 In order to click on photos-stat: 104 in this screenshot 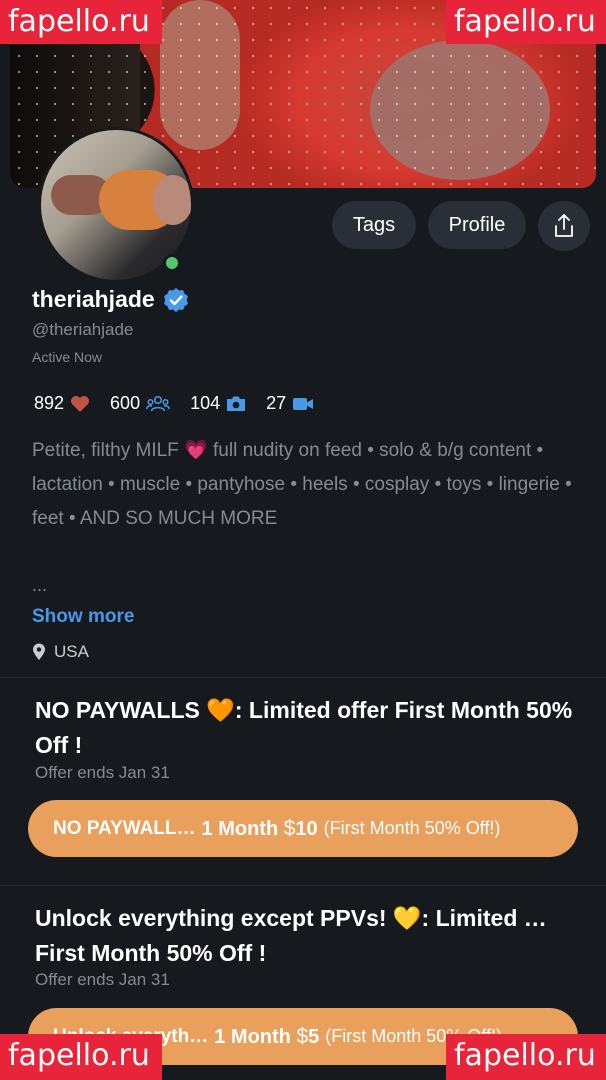, I will do `click(218, 403)`.